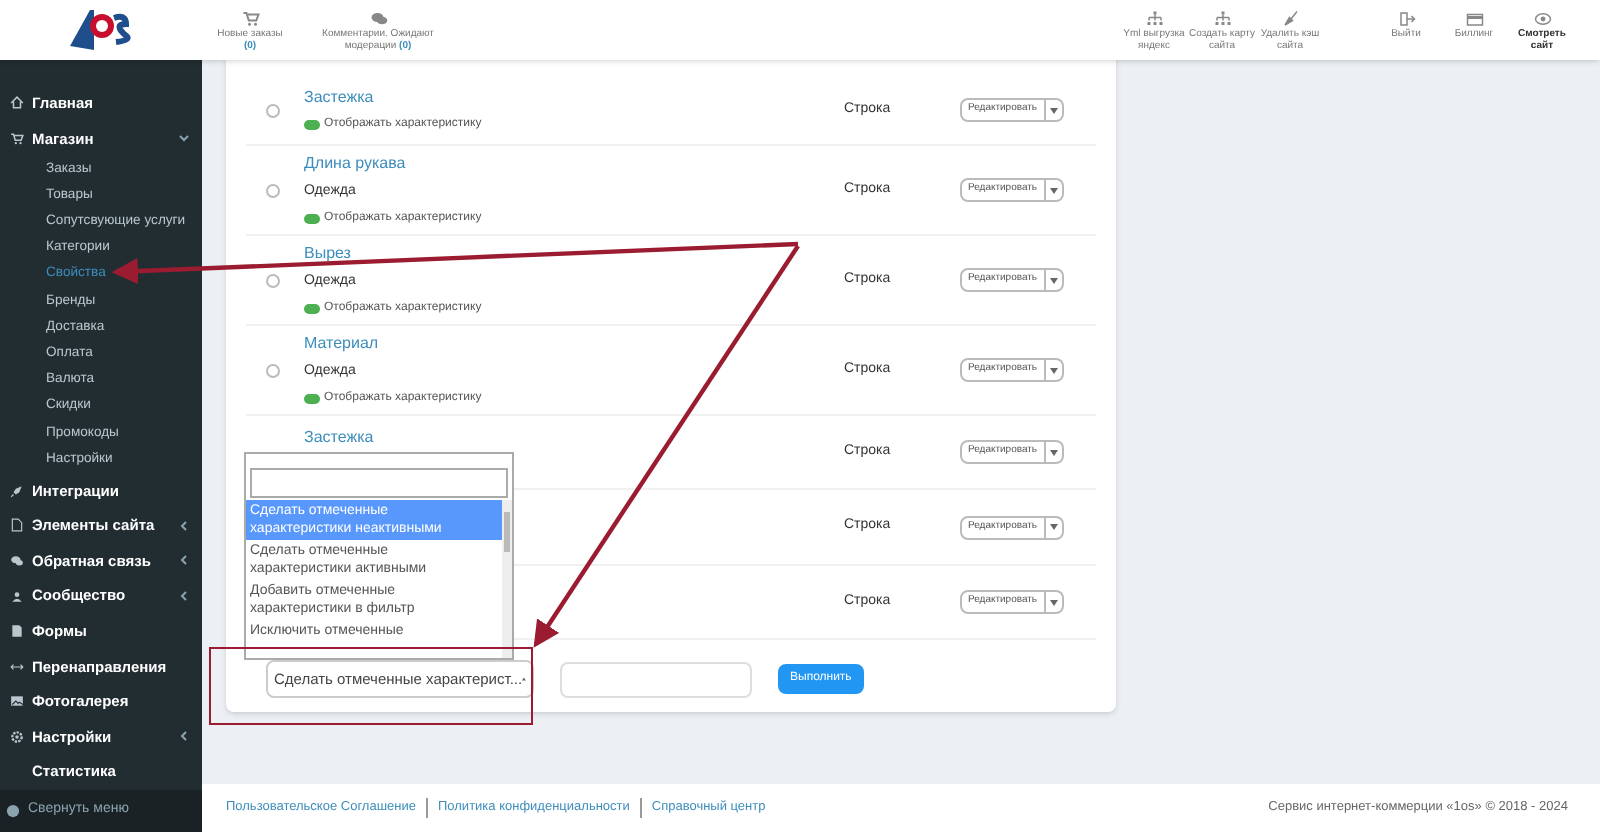 The width and height of the screenshot is (1600, 832). Describe the element at coordinates (17, 701) in the screenshot. I see `image-icon` at that location.